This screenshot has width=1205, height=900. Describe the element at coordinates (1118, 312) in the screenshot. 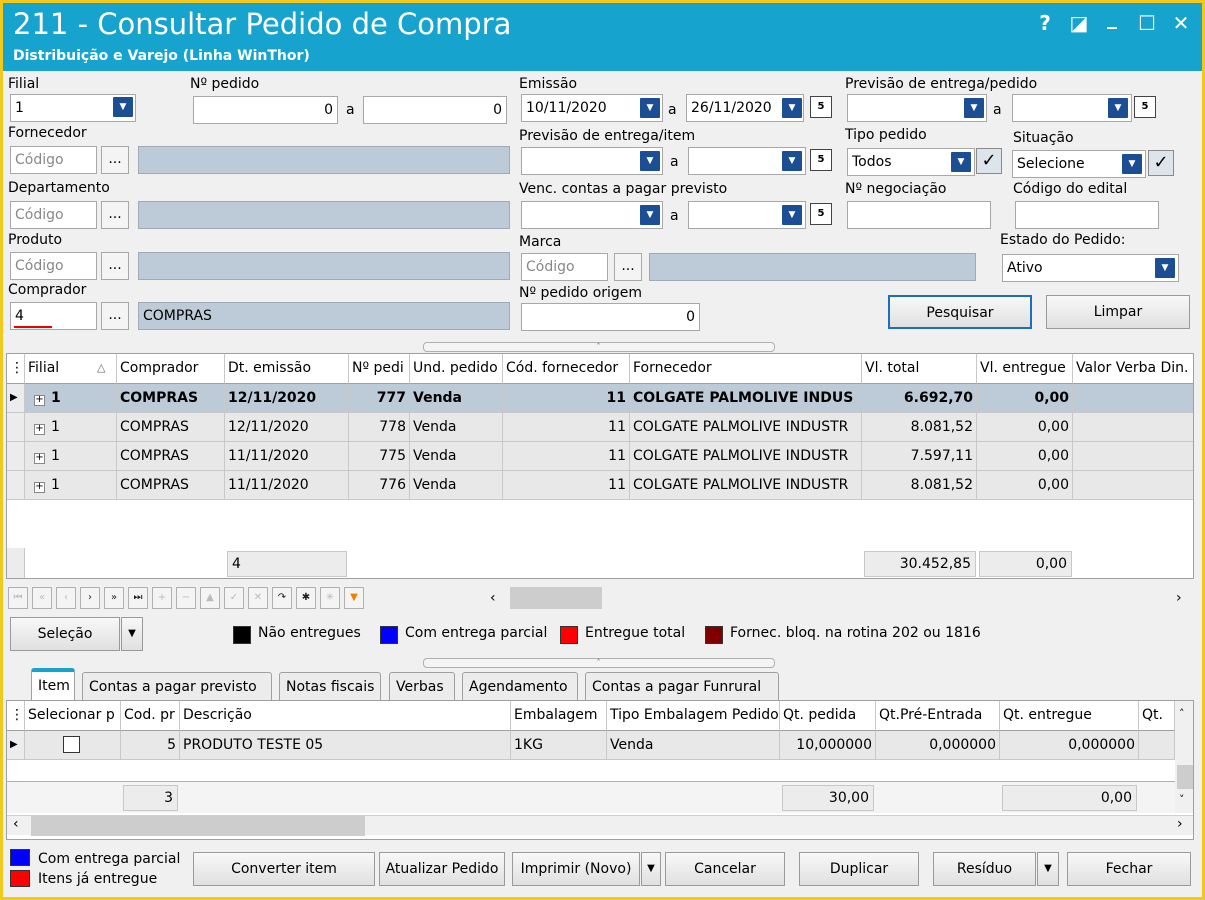

I see `limpar-button: Limpar` at that location.